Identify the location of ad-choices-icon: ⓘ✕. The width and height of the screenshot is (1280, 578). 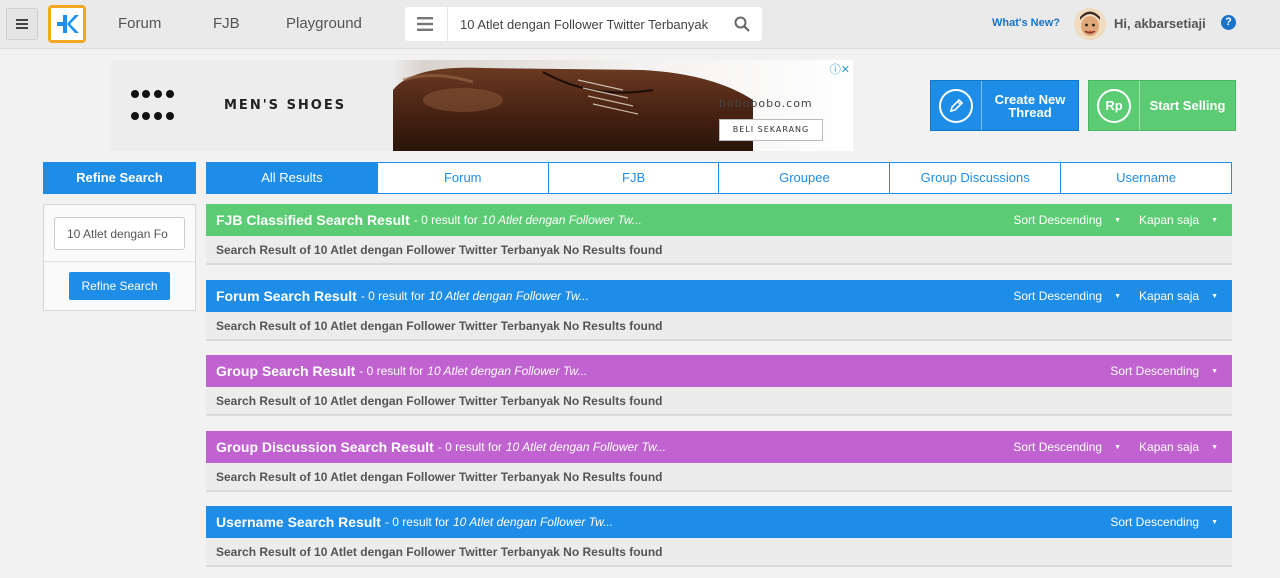
(840, 69).